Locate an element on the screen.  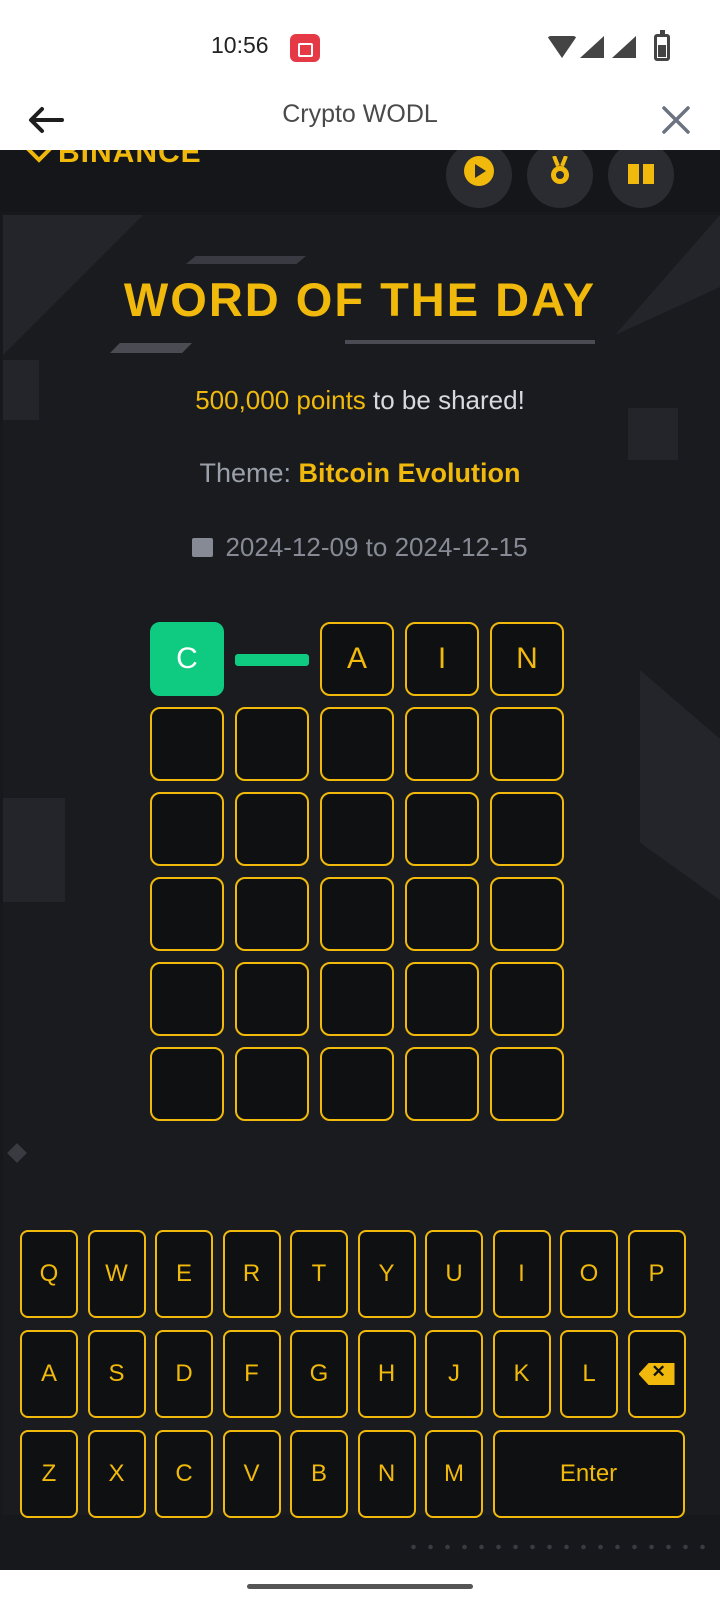
key-w: W is located at coordinates (116, 1274).